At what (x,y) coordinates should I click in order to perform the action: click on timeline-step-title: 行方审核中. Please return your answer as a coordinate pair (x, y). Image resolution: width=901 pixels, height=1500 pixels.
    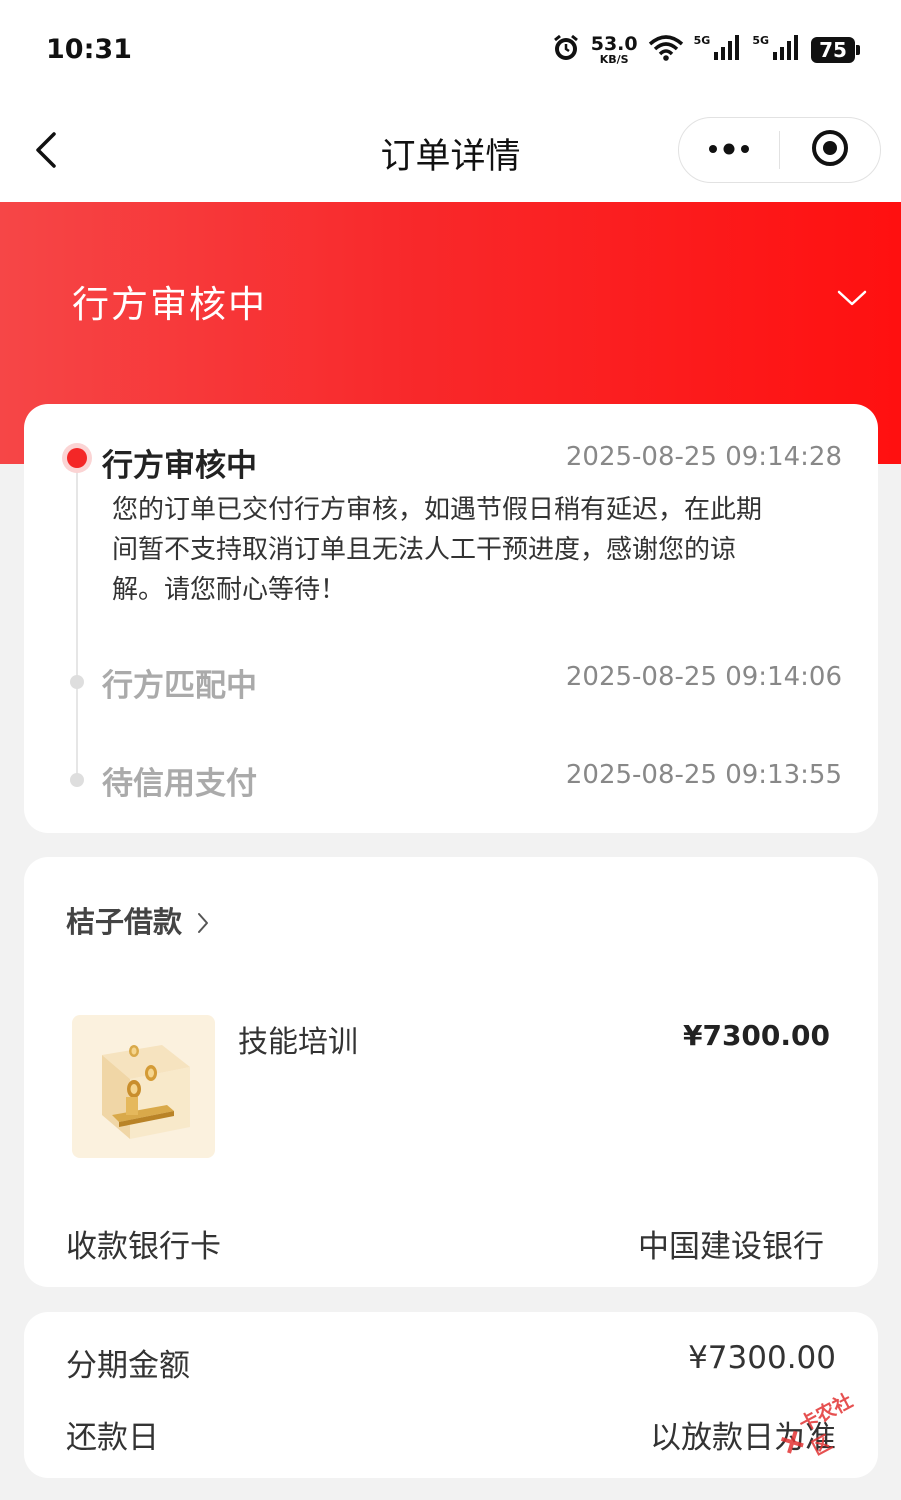
    Looking at the image, I should click on (179, 466).